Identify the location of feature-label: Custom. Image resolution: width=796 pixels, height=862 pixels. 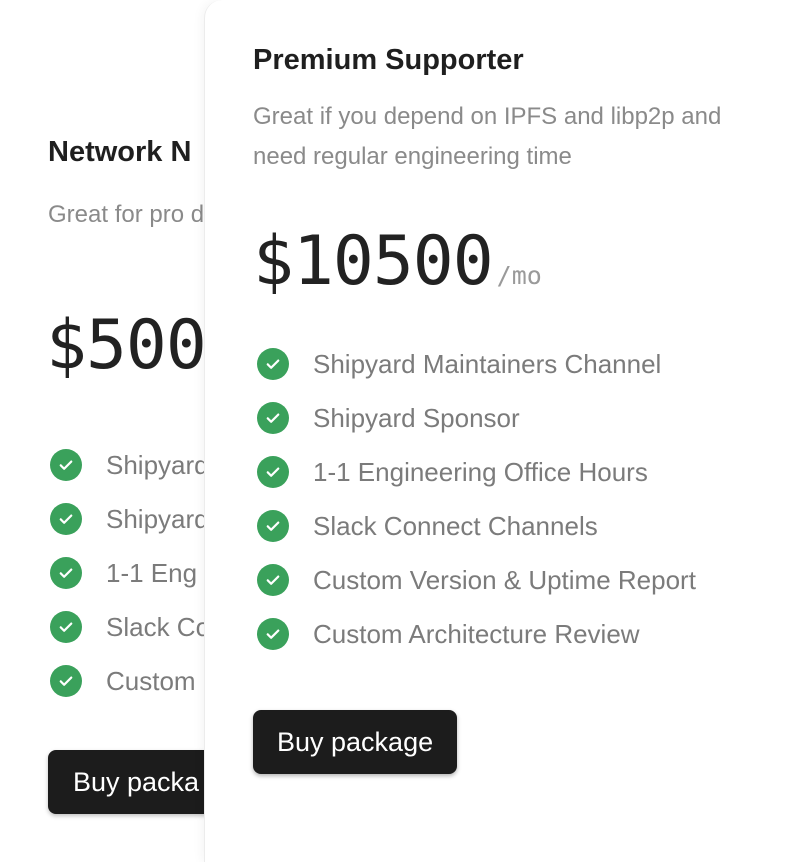
(151, 680).